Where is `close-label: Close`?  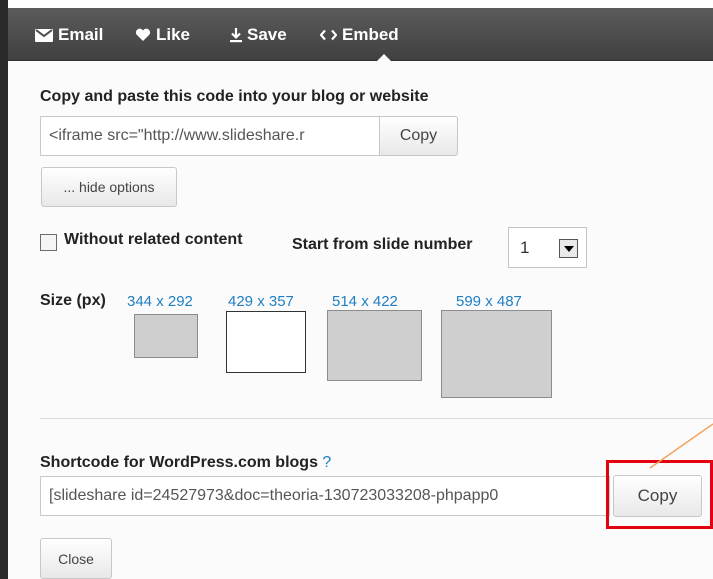 close-label: Close is located at coordinates (76, 558).